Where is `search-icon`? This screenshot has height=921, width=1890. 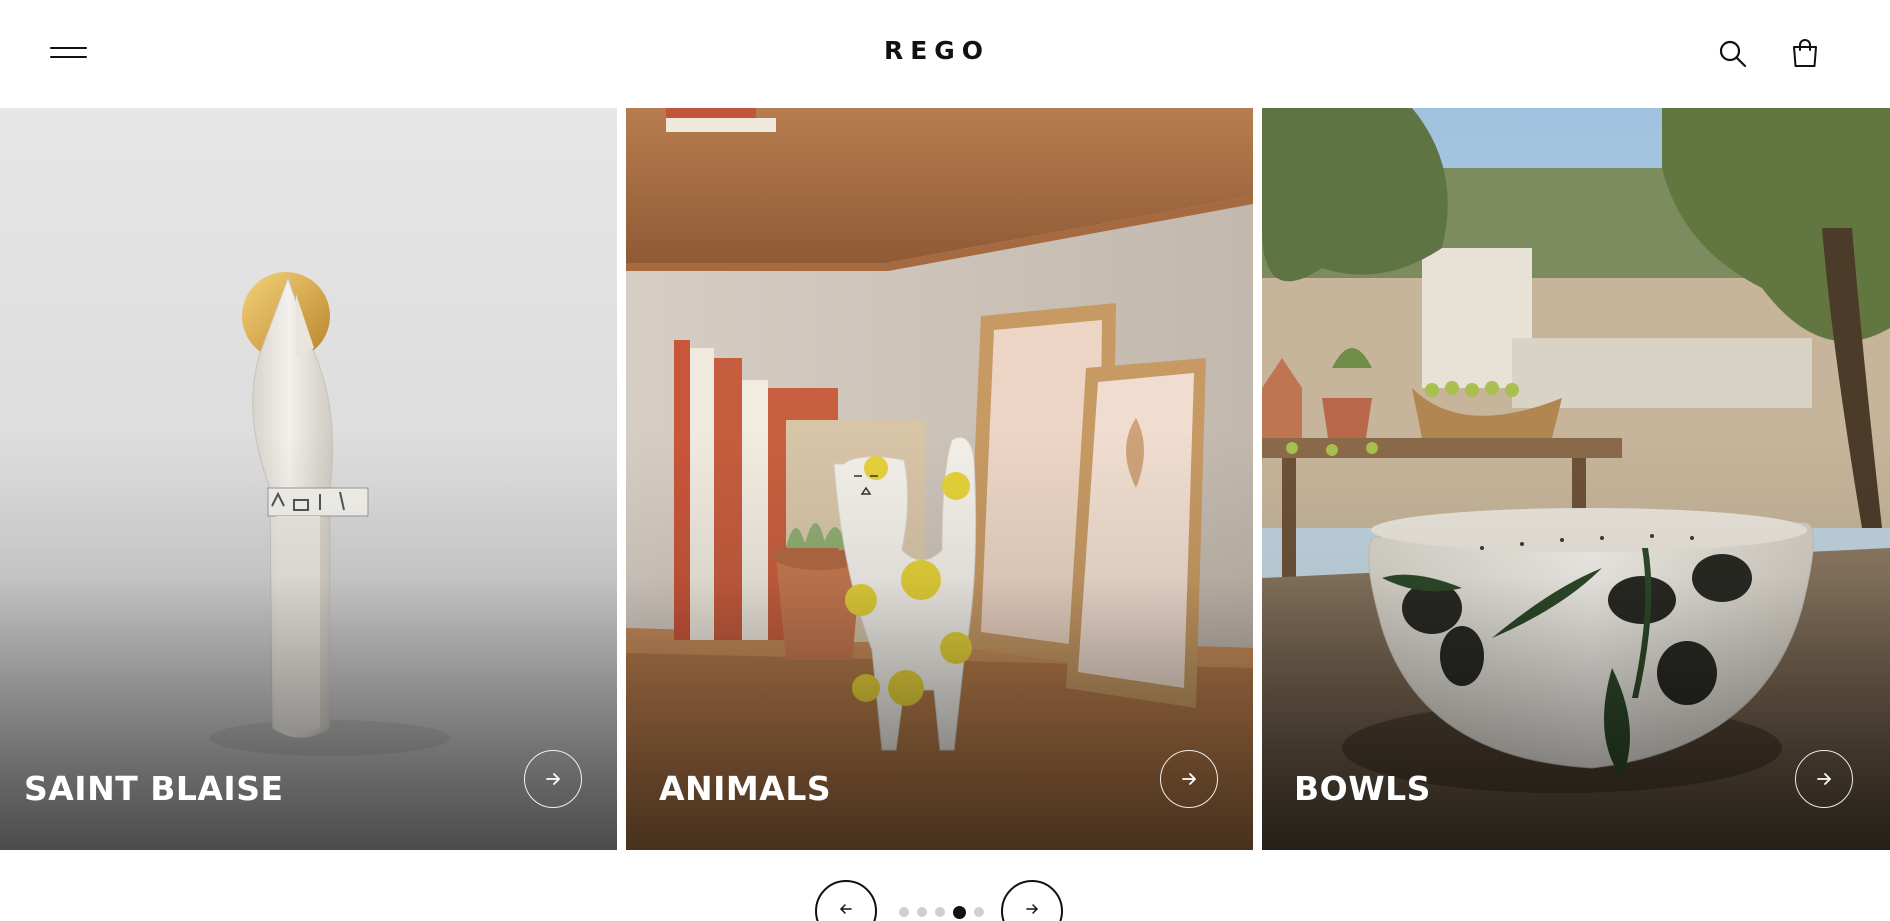 search-icon is located at coordinates (1733, 54).